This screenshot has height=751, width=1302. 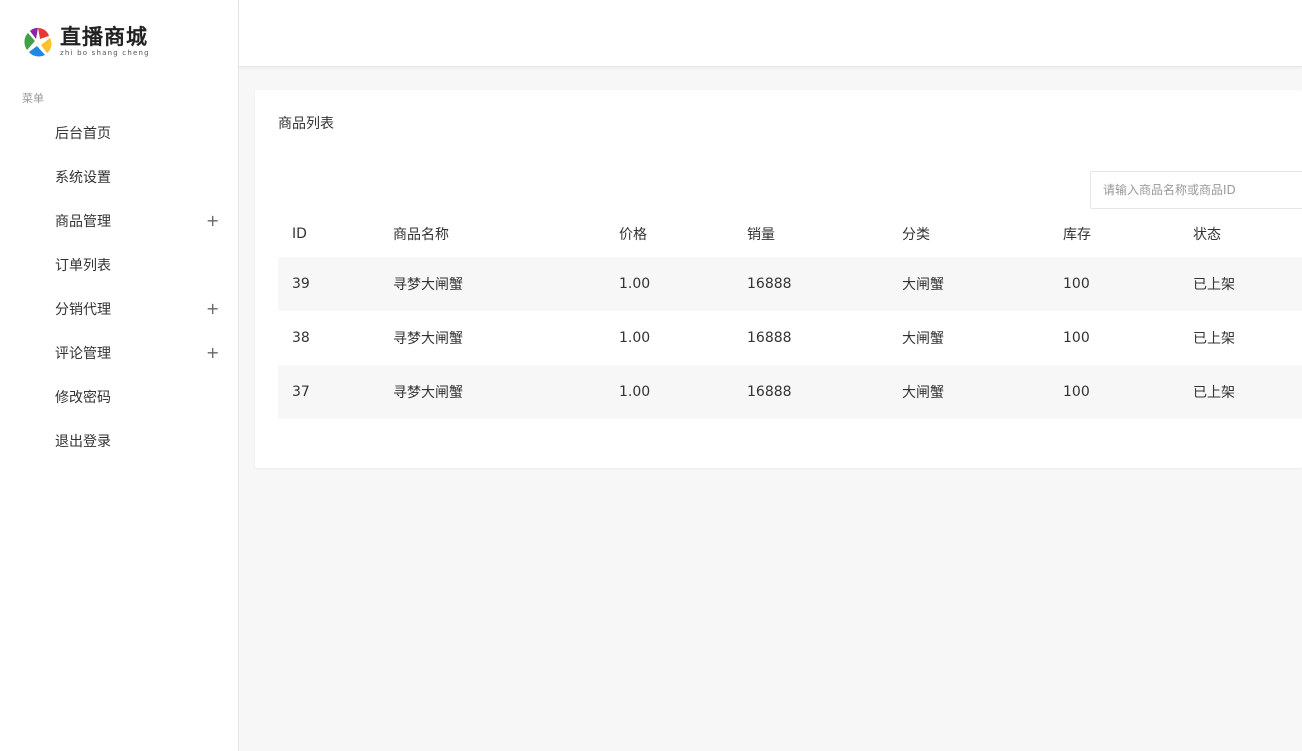 What do you see at coordinates (669, 234) in the screenshot?
I see `column-header-price: 价格` at bounding box center [669, 234].